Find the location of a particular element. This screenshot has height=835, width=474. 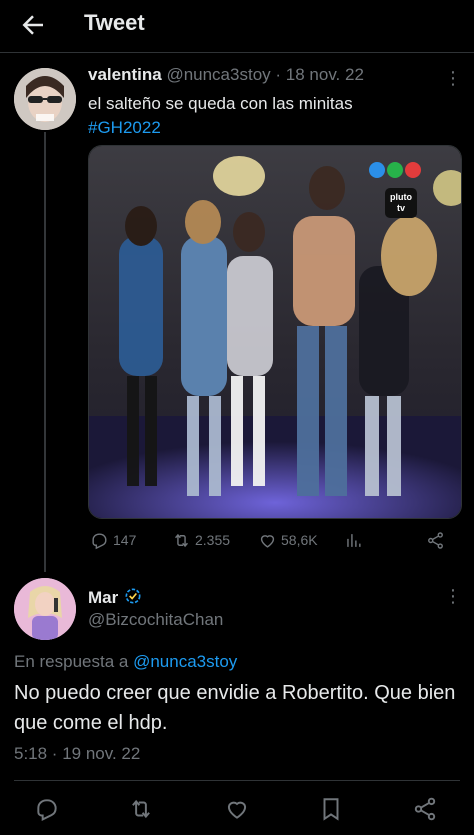

analytics-button is located at coordinates (353, 540).